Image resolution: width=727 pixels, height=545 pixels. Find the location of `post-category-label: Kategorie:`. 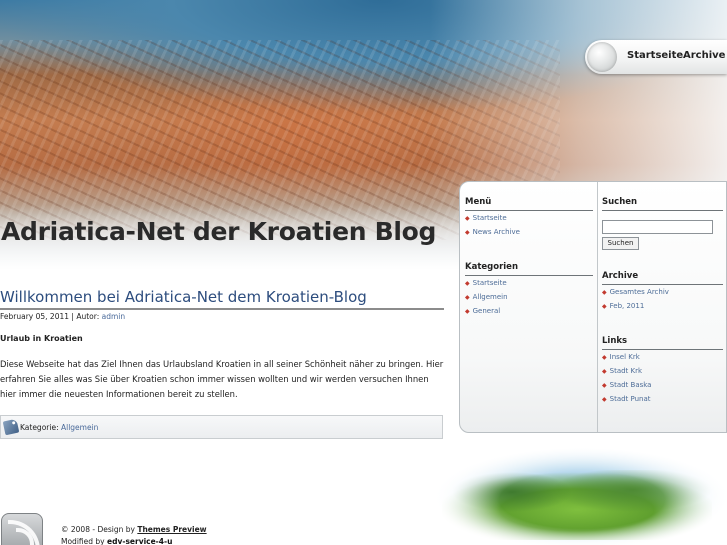

post-category-label: Kategorie: is located at coordinates (39, 427).